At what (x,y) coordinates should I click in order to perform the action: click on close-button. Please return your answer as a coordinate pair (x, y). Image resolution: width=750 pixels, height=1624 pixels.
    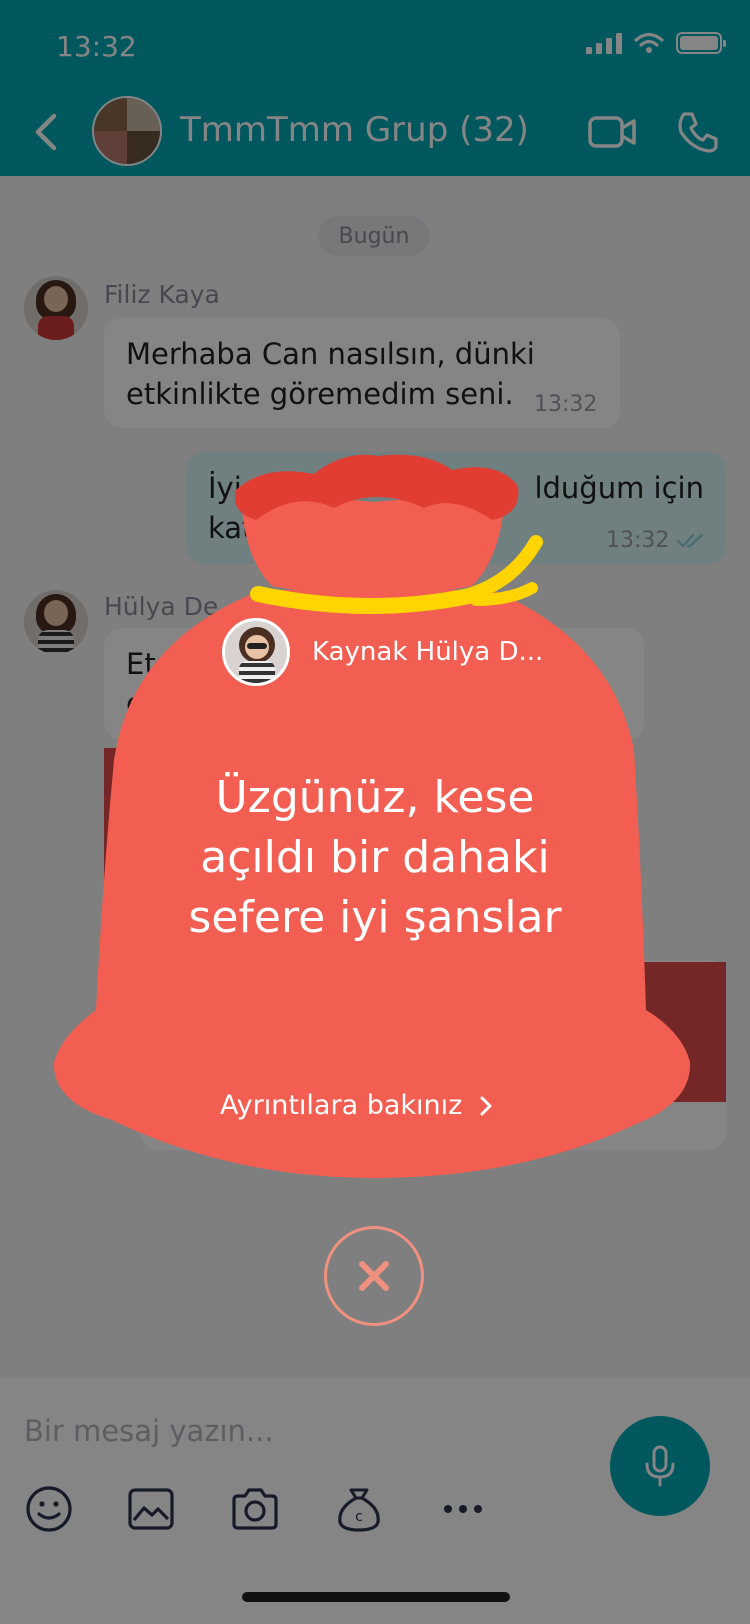
    Looking at the image, I should click on (374, 1276).